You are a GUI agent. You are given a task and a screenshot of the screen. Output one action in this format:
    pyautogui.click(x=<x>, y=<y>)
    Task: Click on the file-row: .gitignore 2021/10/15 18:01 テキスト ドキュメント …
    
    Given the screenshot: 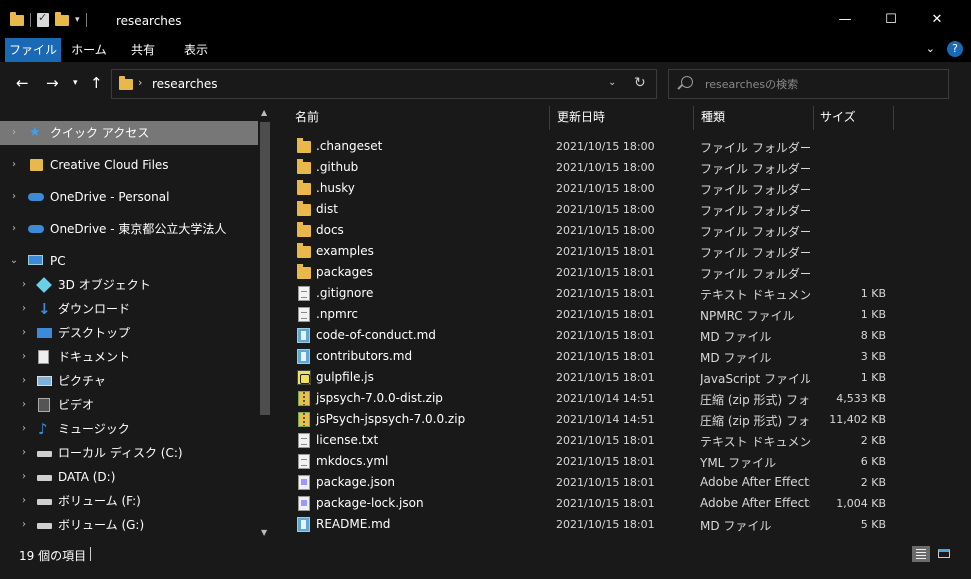 What is the action you would take?
    pyautogui.click(x=589, y=293)
    